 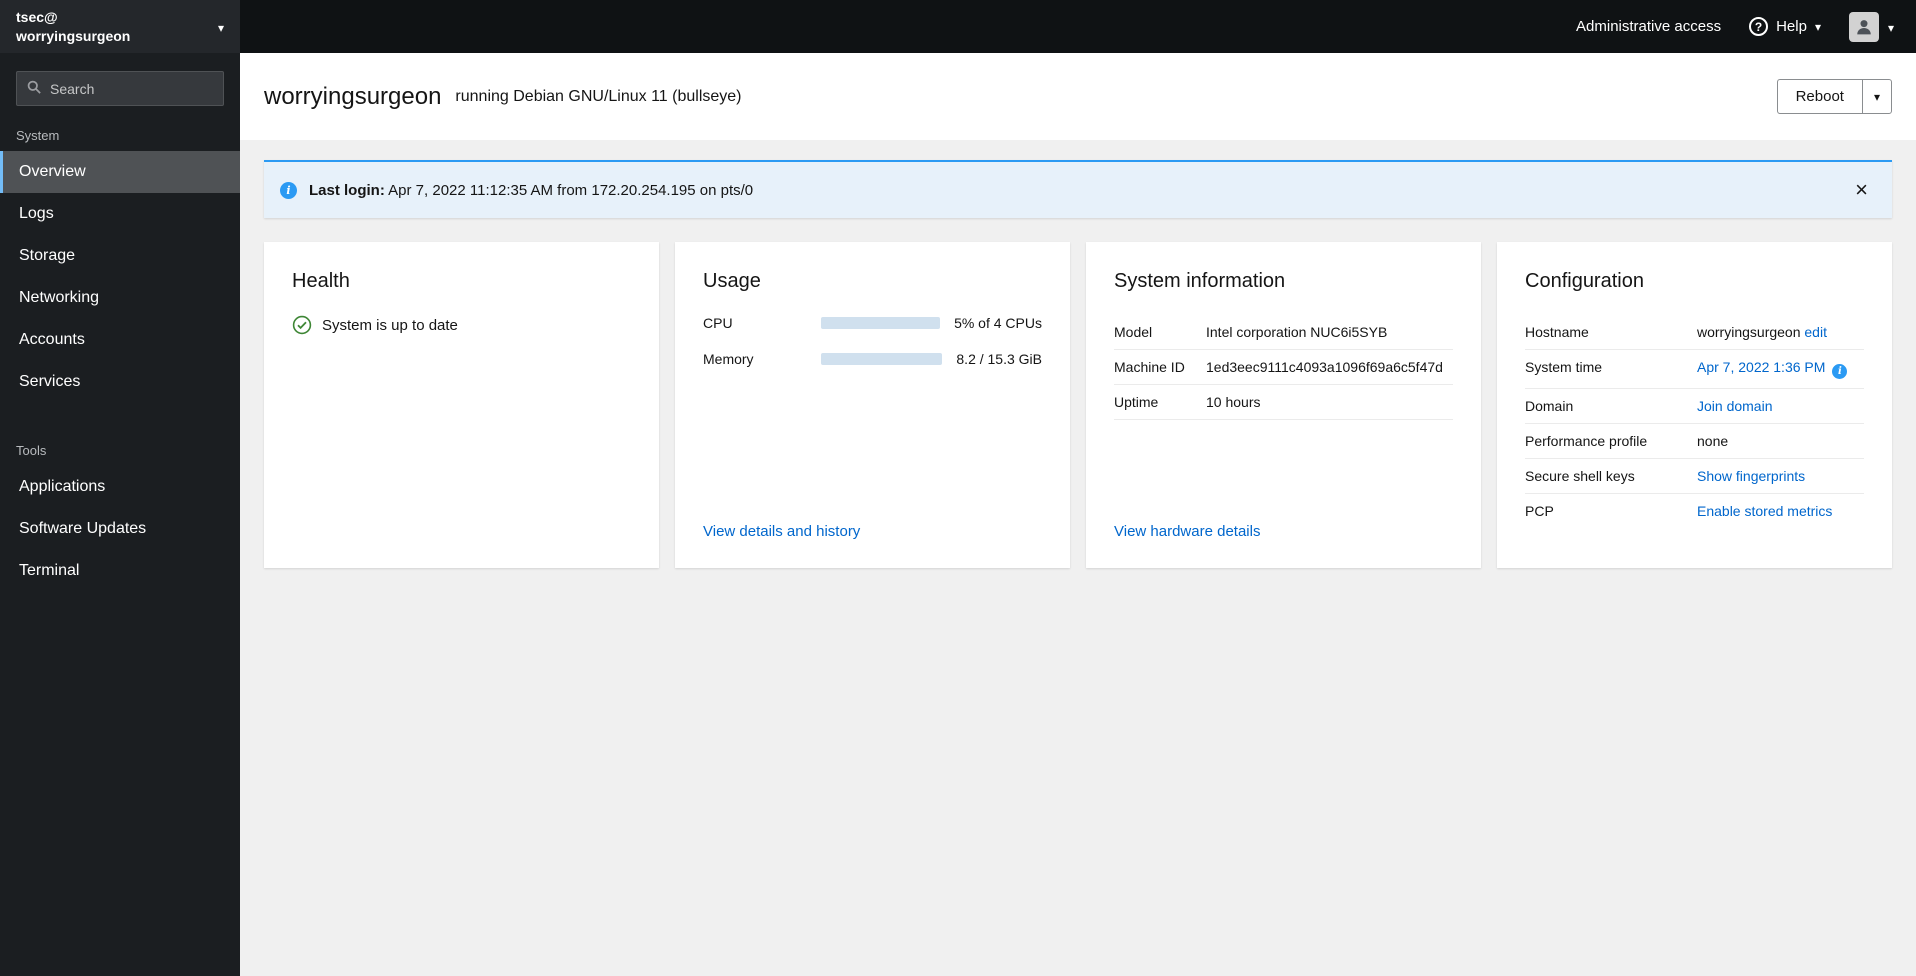 I want to click on administrative-access-button: Administrative access, so click(x=1648, y=26).